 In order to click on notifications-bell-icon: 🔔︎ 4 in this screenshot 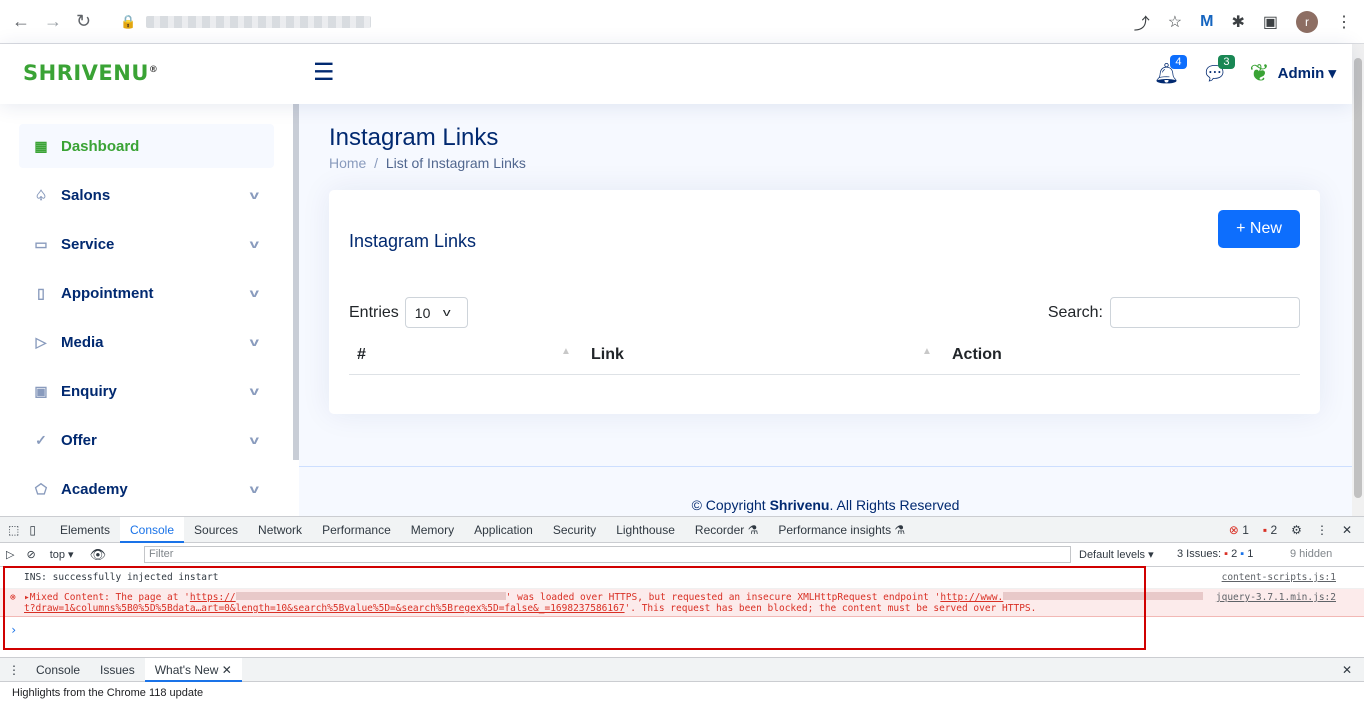, I will do `click(1168, 72)`.